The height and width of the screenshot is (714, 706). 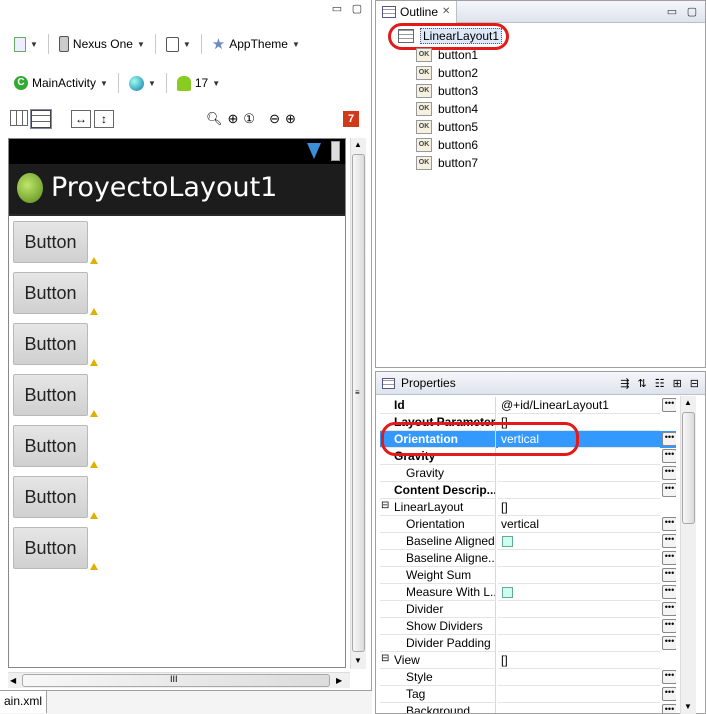 I want to click on editor-horizontal-scrollbar: ◀ III ▶, so click(x=179, y=680).